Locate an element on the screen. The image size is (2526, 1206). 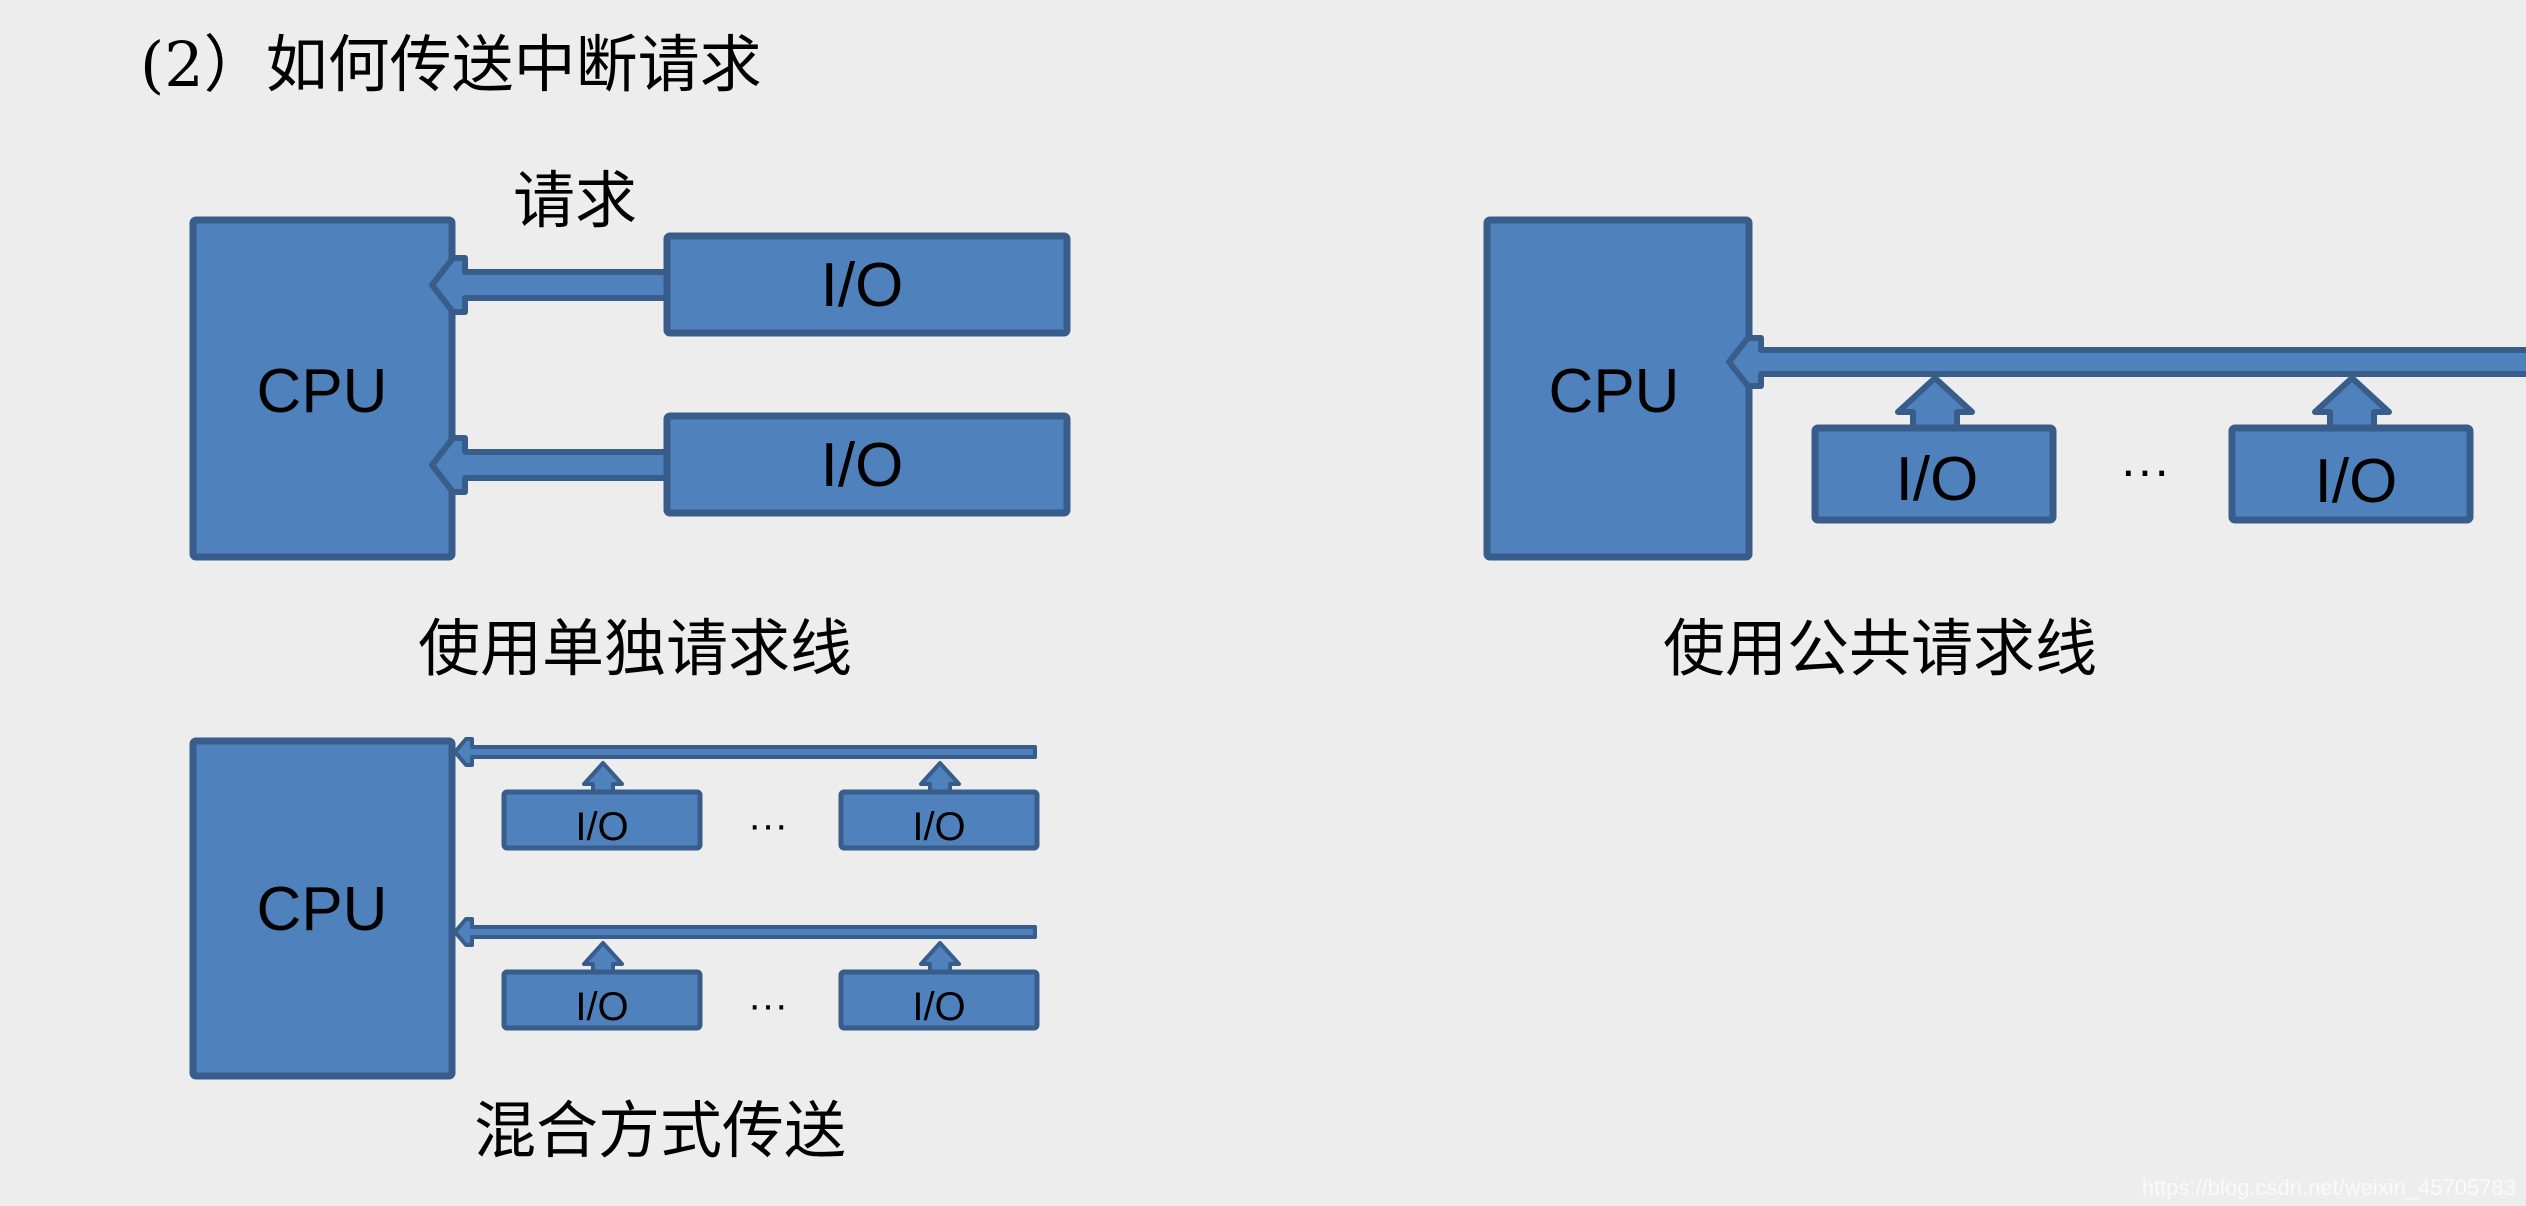
mixed-row-1: I/O ··· I/O is located at coordinates (746, 794).